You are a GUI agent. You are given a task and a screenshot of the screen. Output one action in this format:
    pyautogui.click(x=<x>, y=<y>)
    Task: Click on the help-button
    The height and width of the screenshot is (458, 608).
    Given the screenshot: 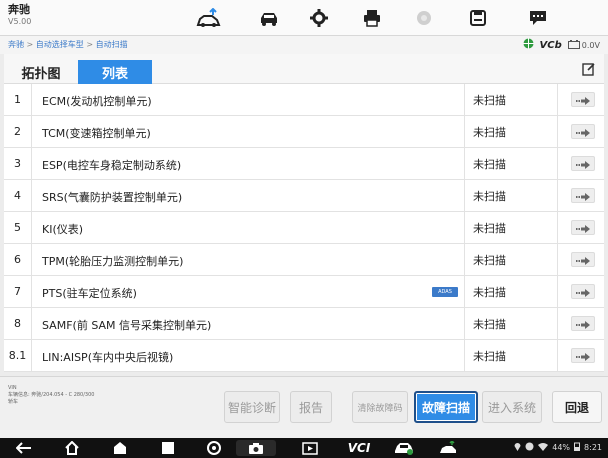 What is the action you would take?
    pyautogui.click(x=424, y=18)
    